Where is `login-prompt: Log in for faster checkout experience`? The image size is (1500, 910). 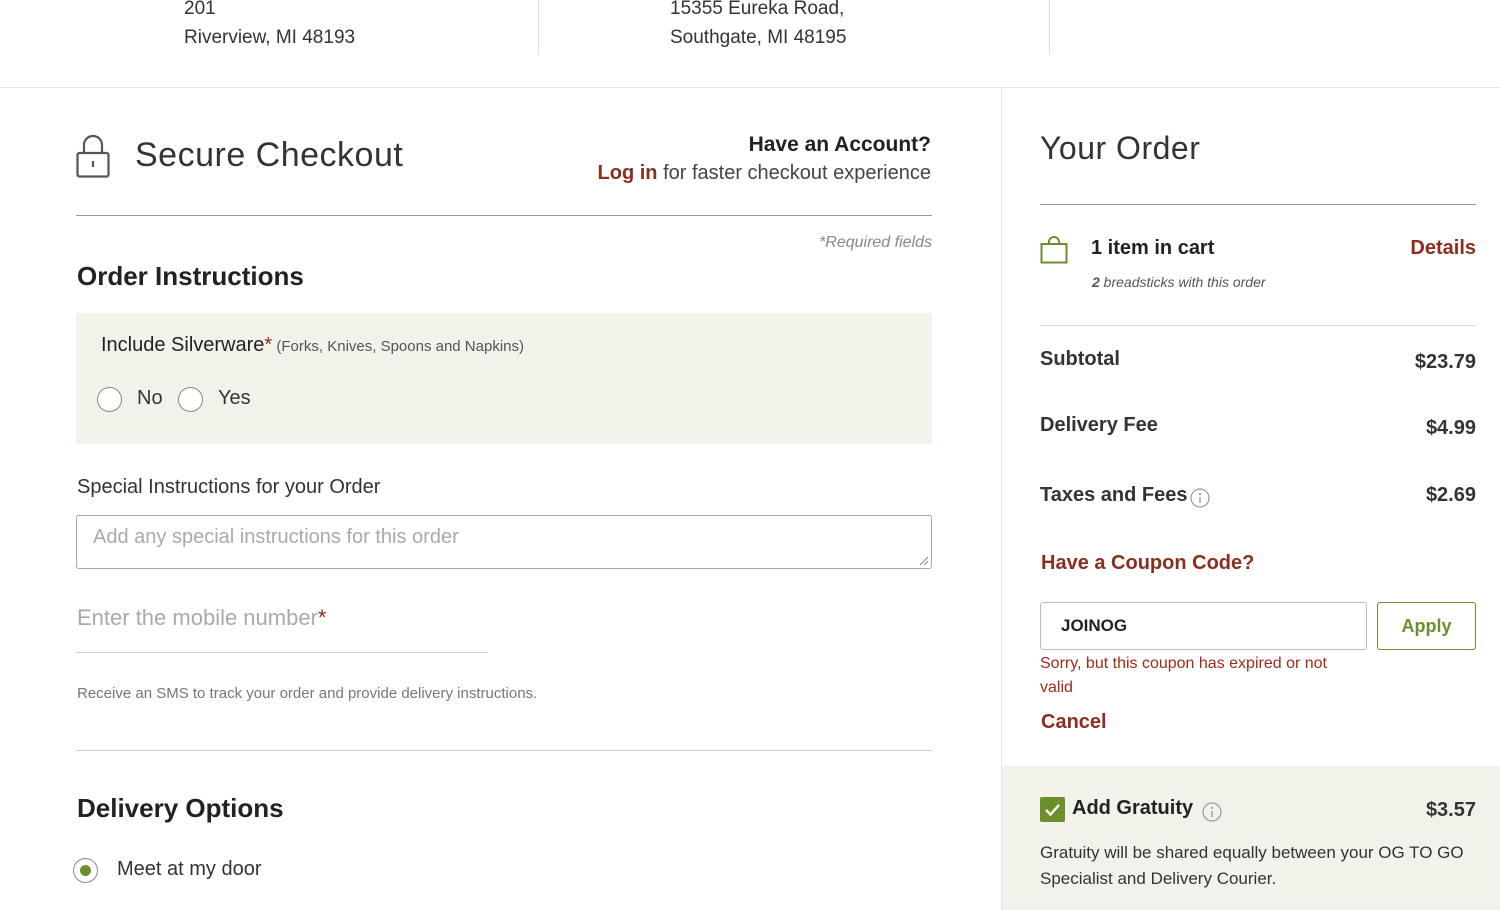
login-prompt: Log in for faster checkout experience is located at coordinates (764, 173).